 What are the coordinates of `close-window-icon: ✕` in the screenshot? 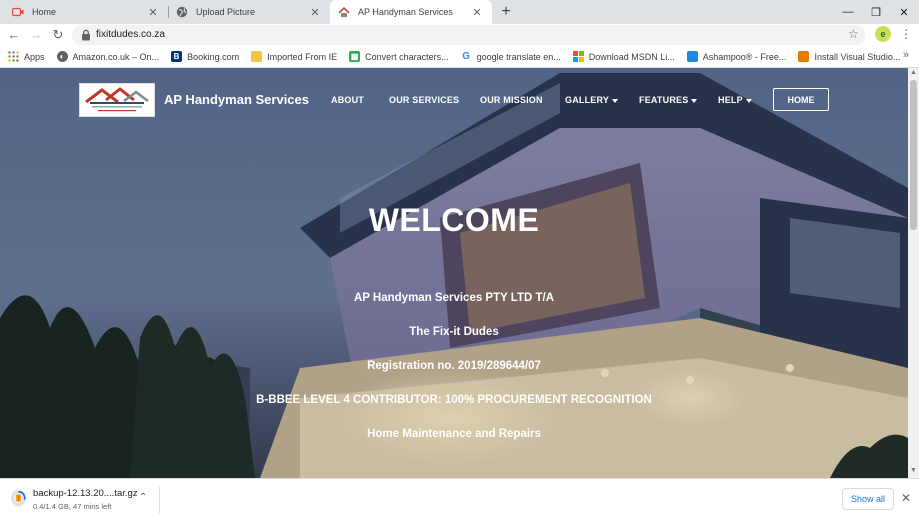 It's located at (904, 12).